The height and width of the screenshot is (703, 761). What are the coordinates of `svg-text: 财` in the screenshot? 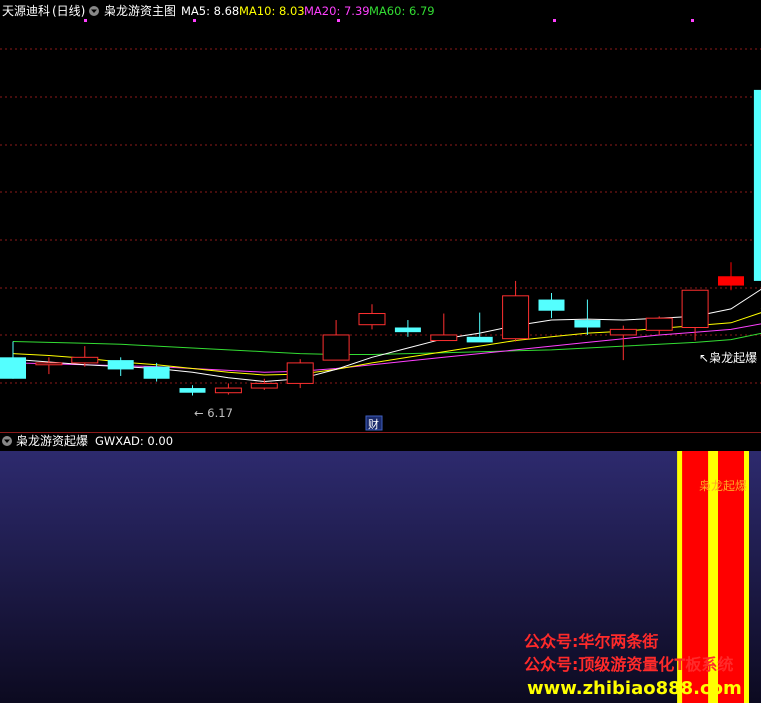 It's located at (373, 424).